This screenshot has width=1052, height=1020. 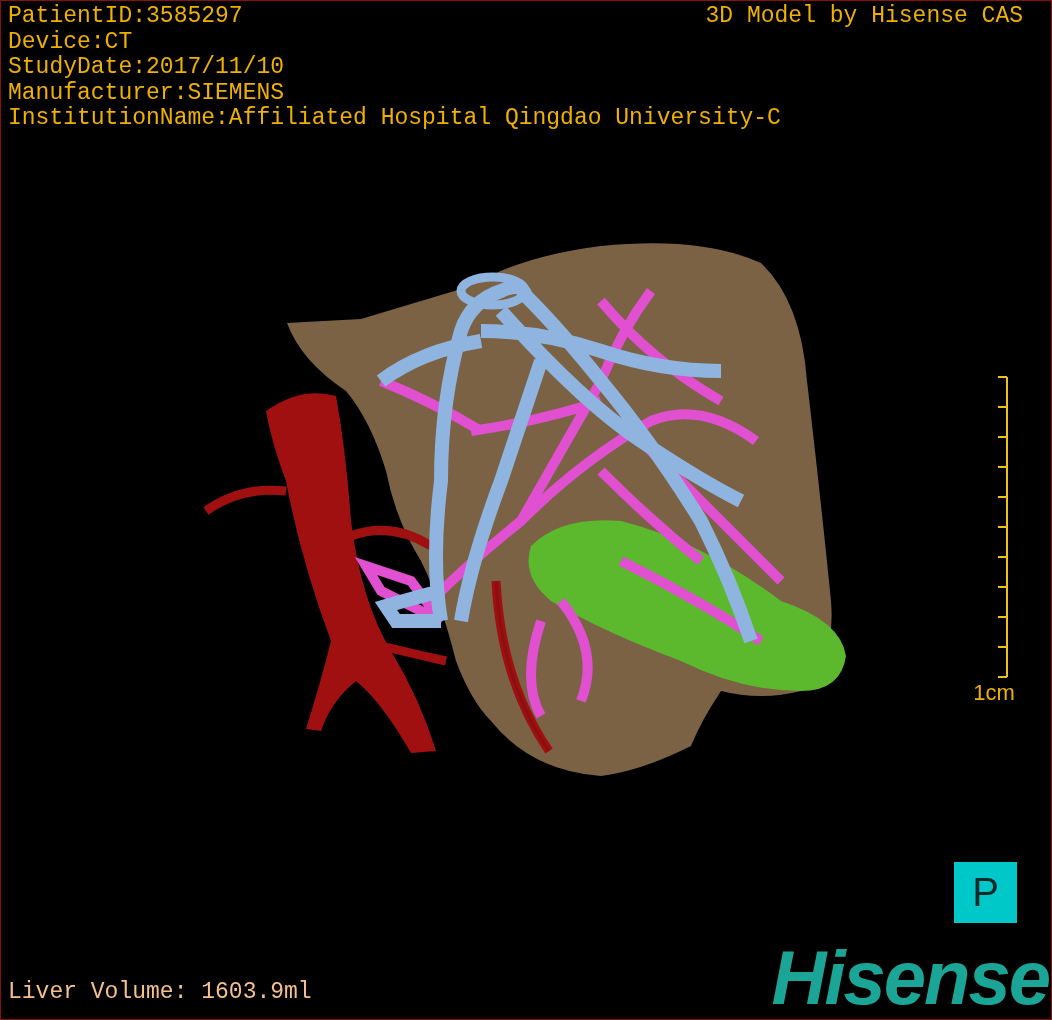 I want to click on study-info-text: Manufacturer:SIEMENS, so click(x=146, y=93).